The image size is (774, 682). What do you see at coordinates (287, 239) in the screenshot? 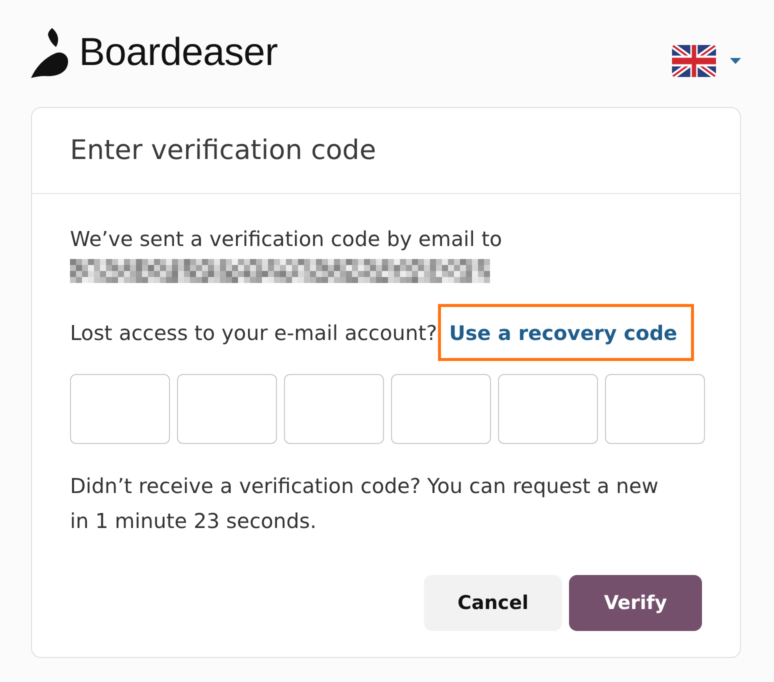
I see `message-text: We’ve sent a verification code by email to` at bounding box center [287, 239].